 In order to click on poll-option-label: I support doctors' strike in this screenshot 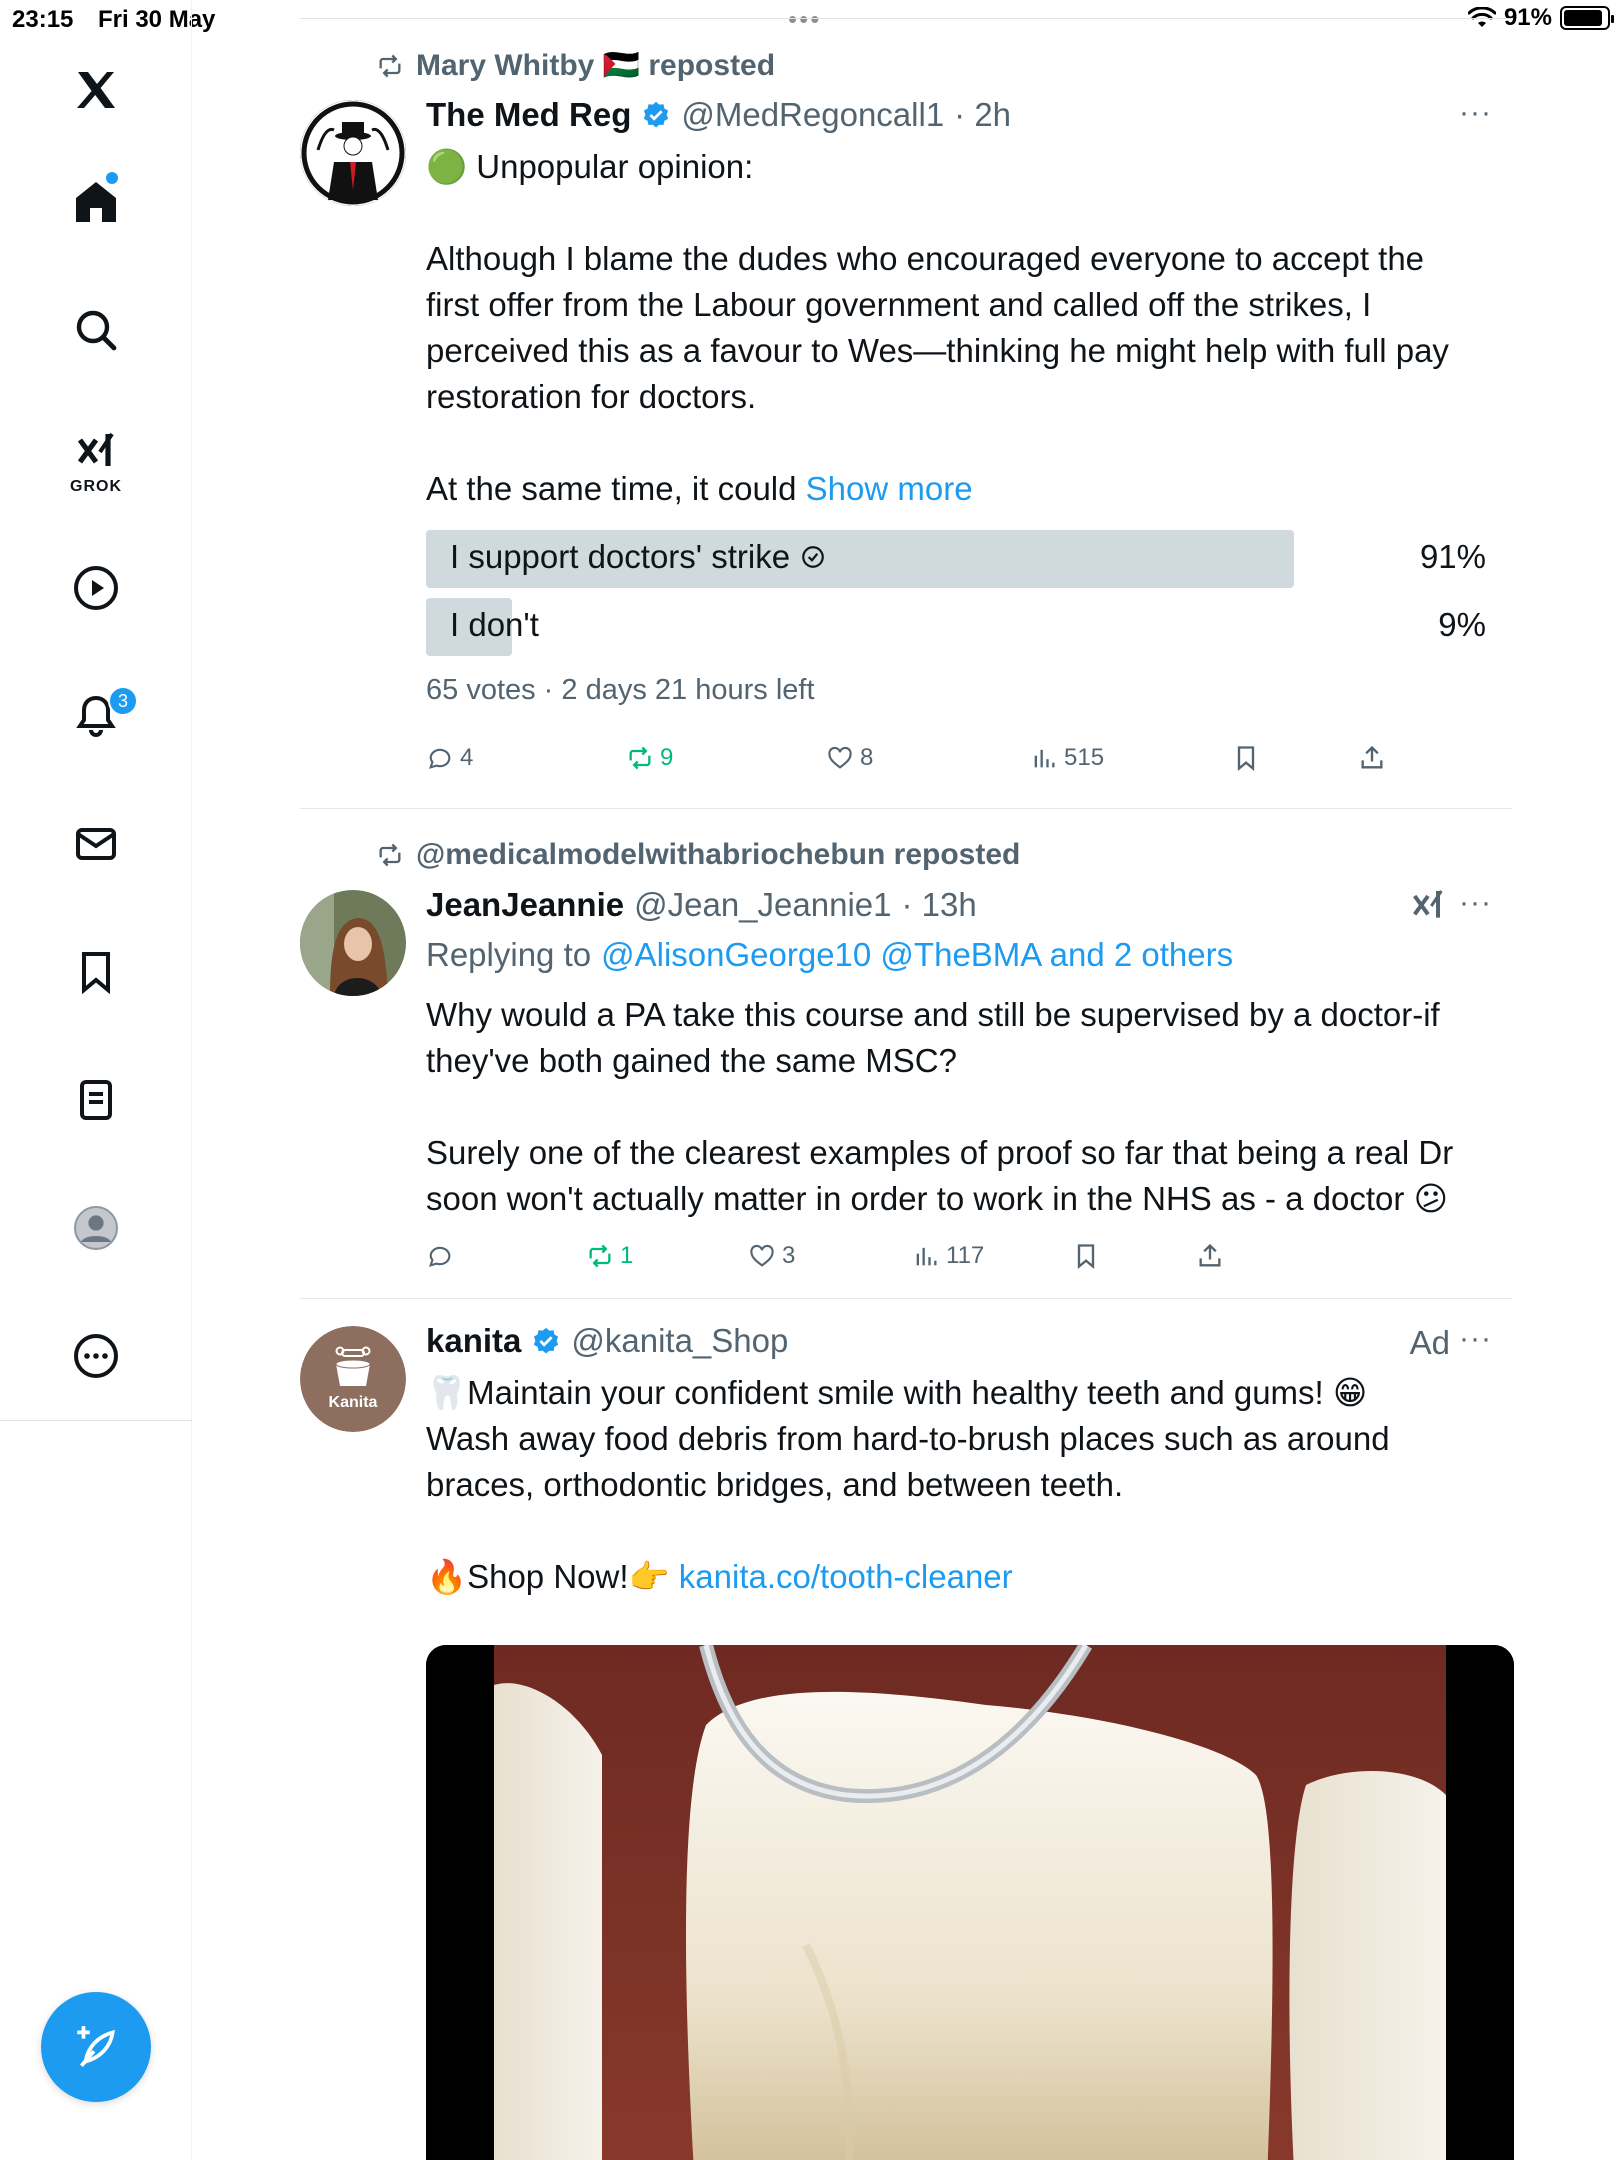, I will do `click(620, 556)`.